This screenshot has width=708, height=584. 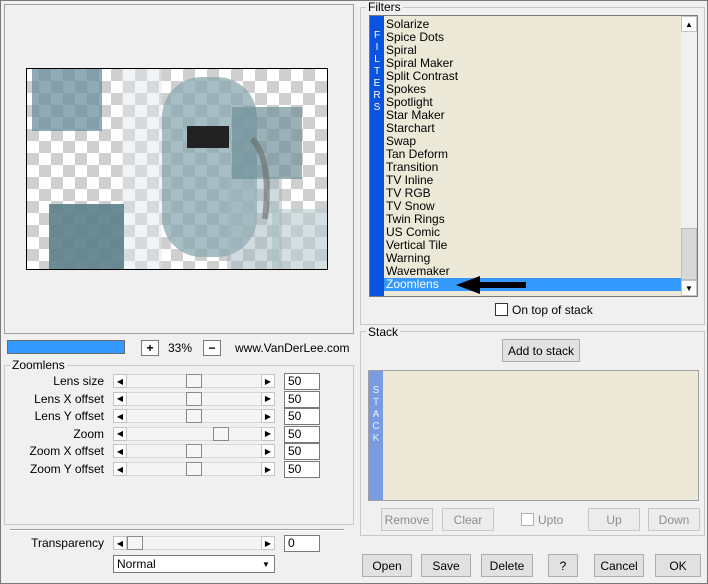 I want to click on add-to-stack-button: Add to stack, so click(x=541, y=350).